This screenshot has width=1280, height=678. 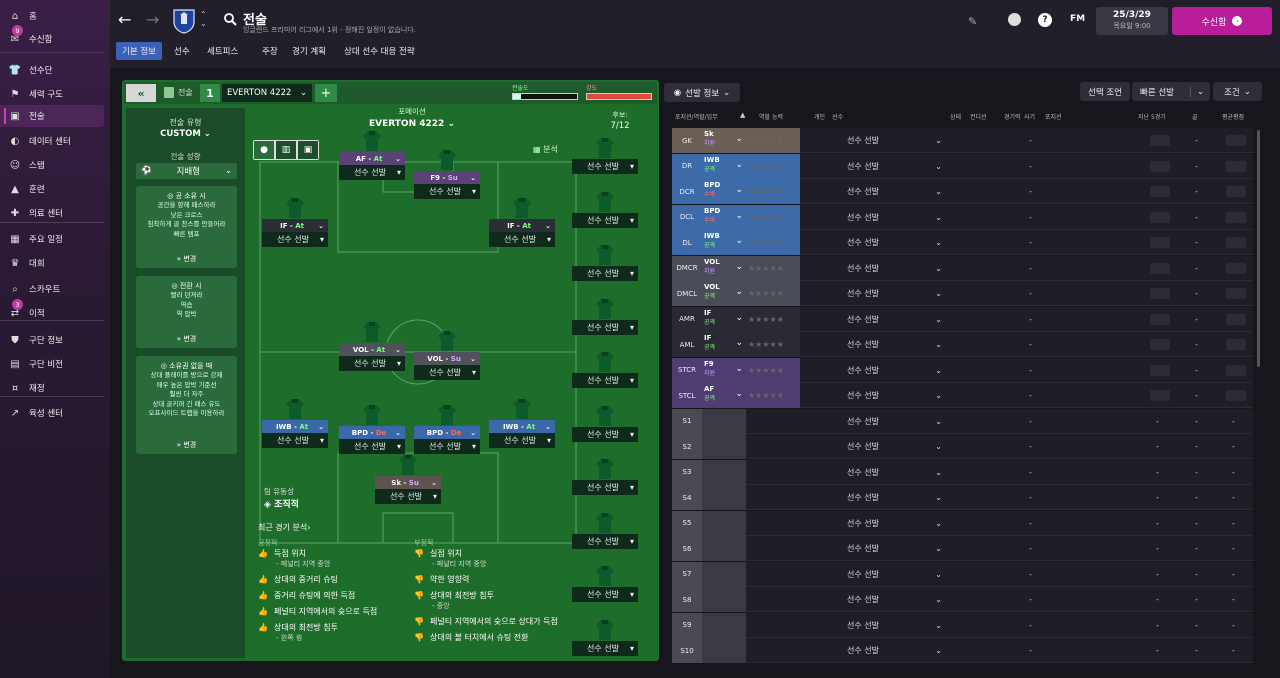 I want to click on role-label: AF - At ⌄, so click(x=372, y=158).